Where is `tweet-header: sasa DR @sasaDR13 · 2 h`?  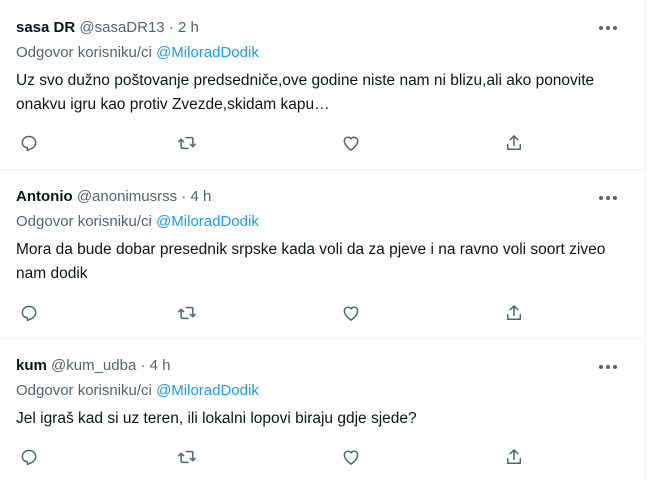
tweet-header: sasa DR @sasaDR13 · 2 h is located at coordinates (107, 28).